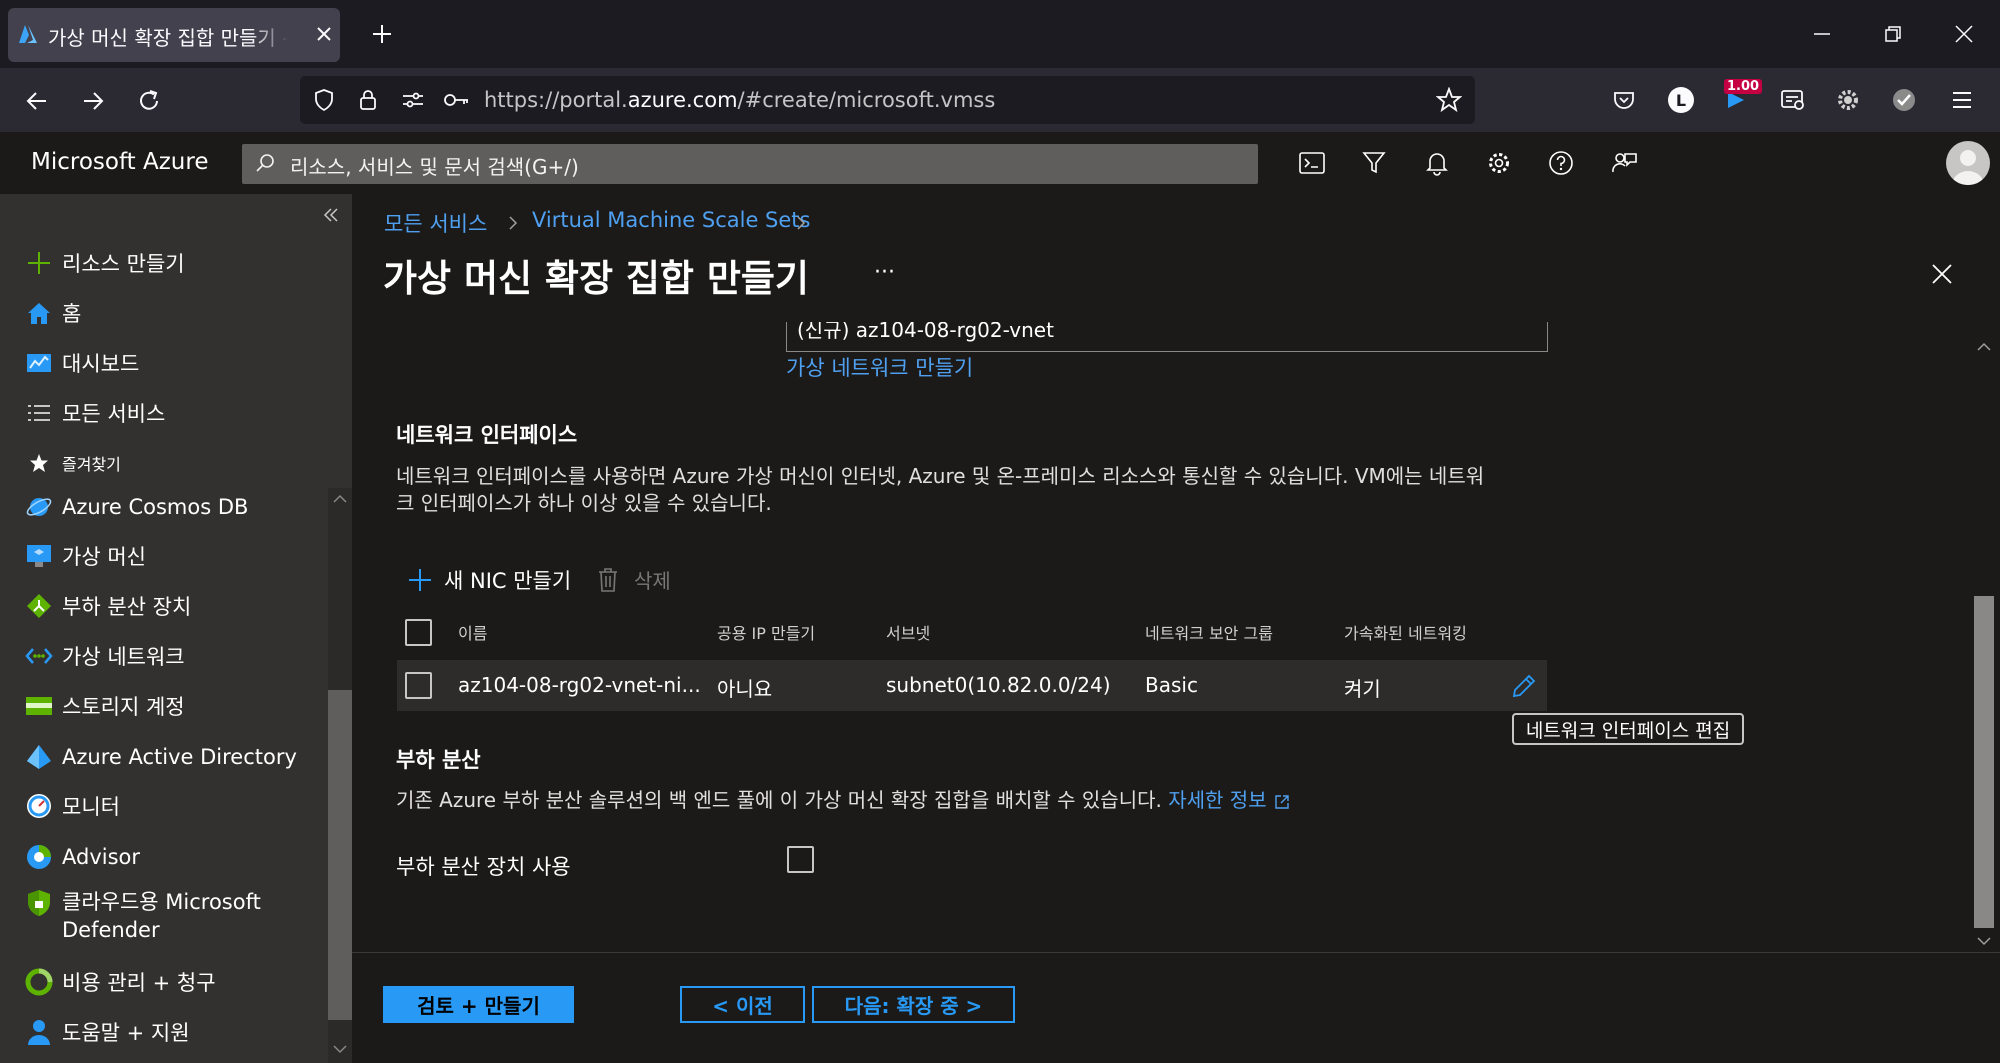 The image size is (2000, 1063). I want to click on main-scroll-up-icon, so click(1984, 347).